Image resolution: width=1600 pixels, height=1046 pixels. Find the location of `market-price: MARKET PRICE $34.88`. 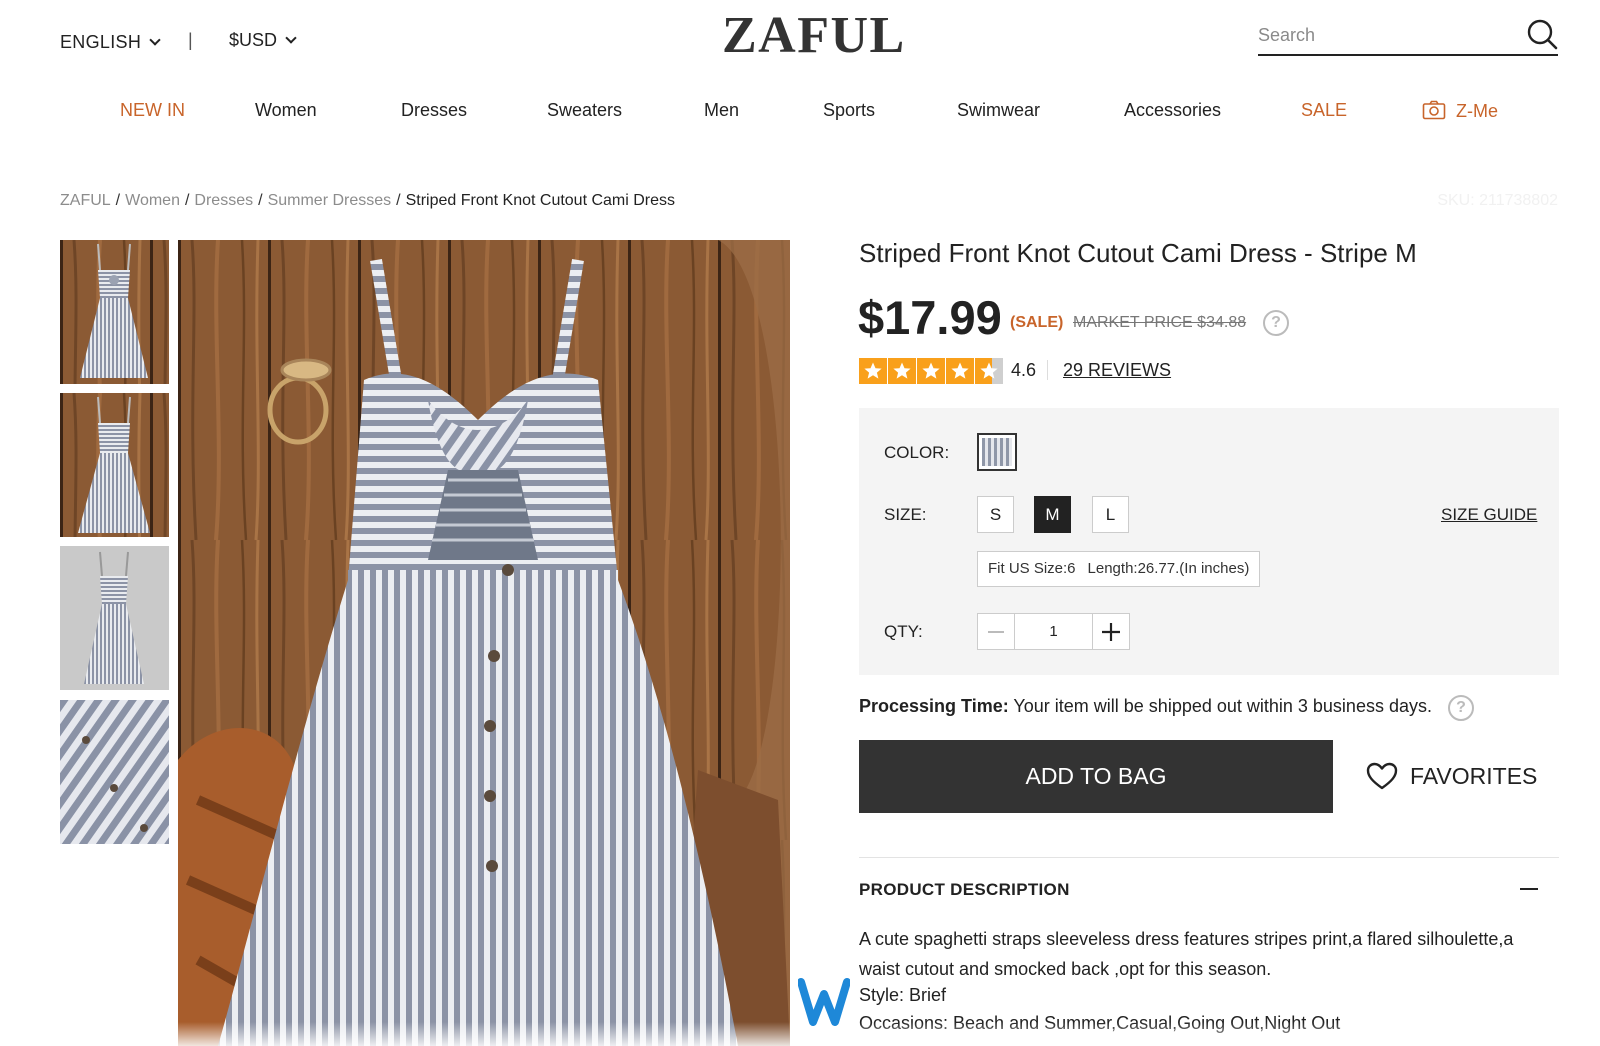

market-price: MARKET PRICE $34.88 is located at coordinates (1160, 322).